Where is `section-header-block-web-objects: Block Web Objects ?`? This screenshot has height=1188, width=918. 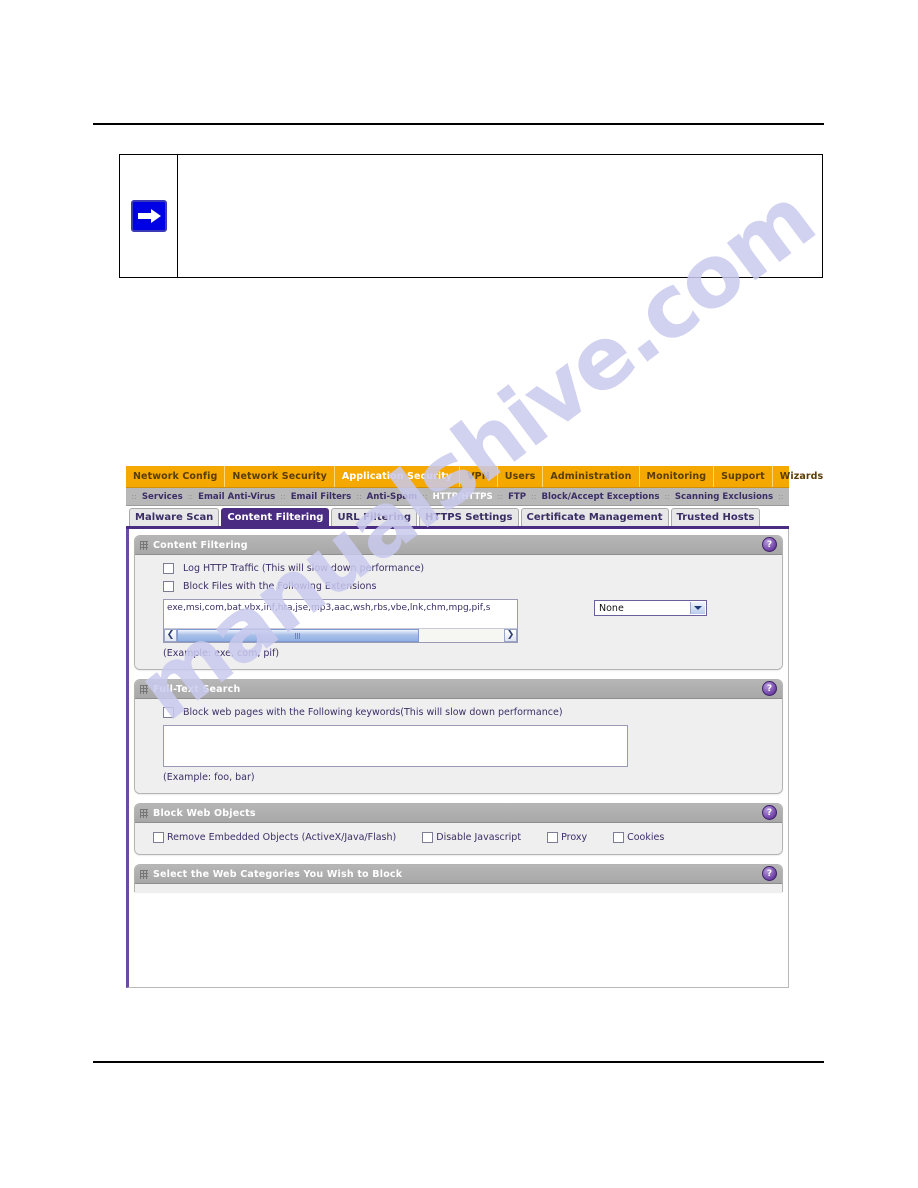
section-header-block-web-objects: Block Web Objects ? is located at coordinates (458, 813).